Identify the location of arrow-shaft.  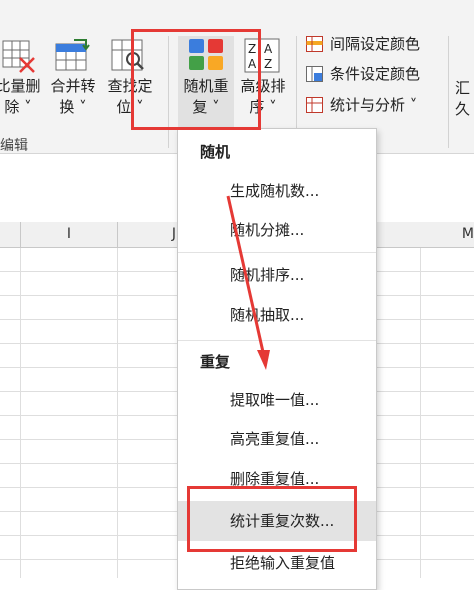
(245, 274).